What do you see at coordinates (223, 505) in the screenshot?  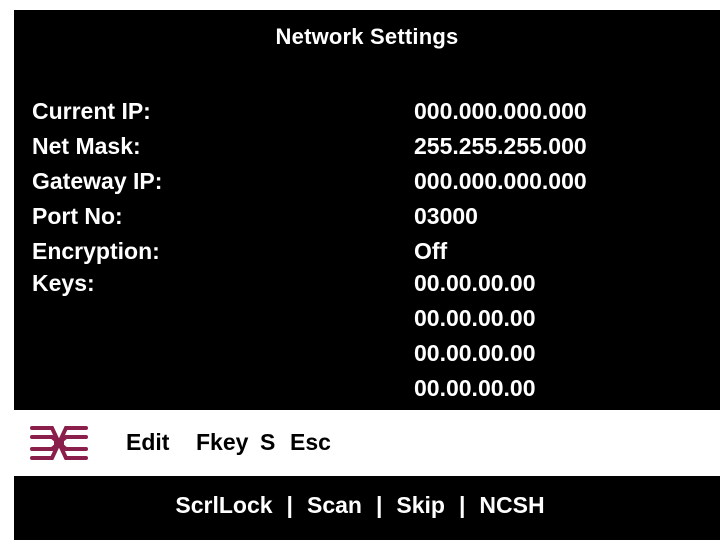 I see `scrllock-key: ScrlLock` at bounding box center [223, 505].